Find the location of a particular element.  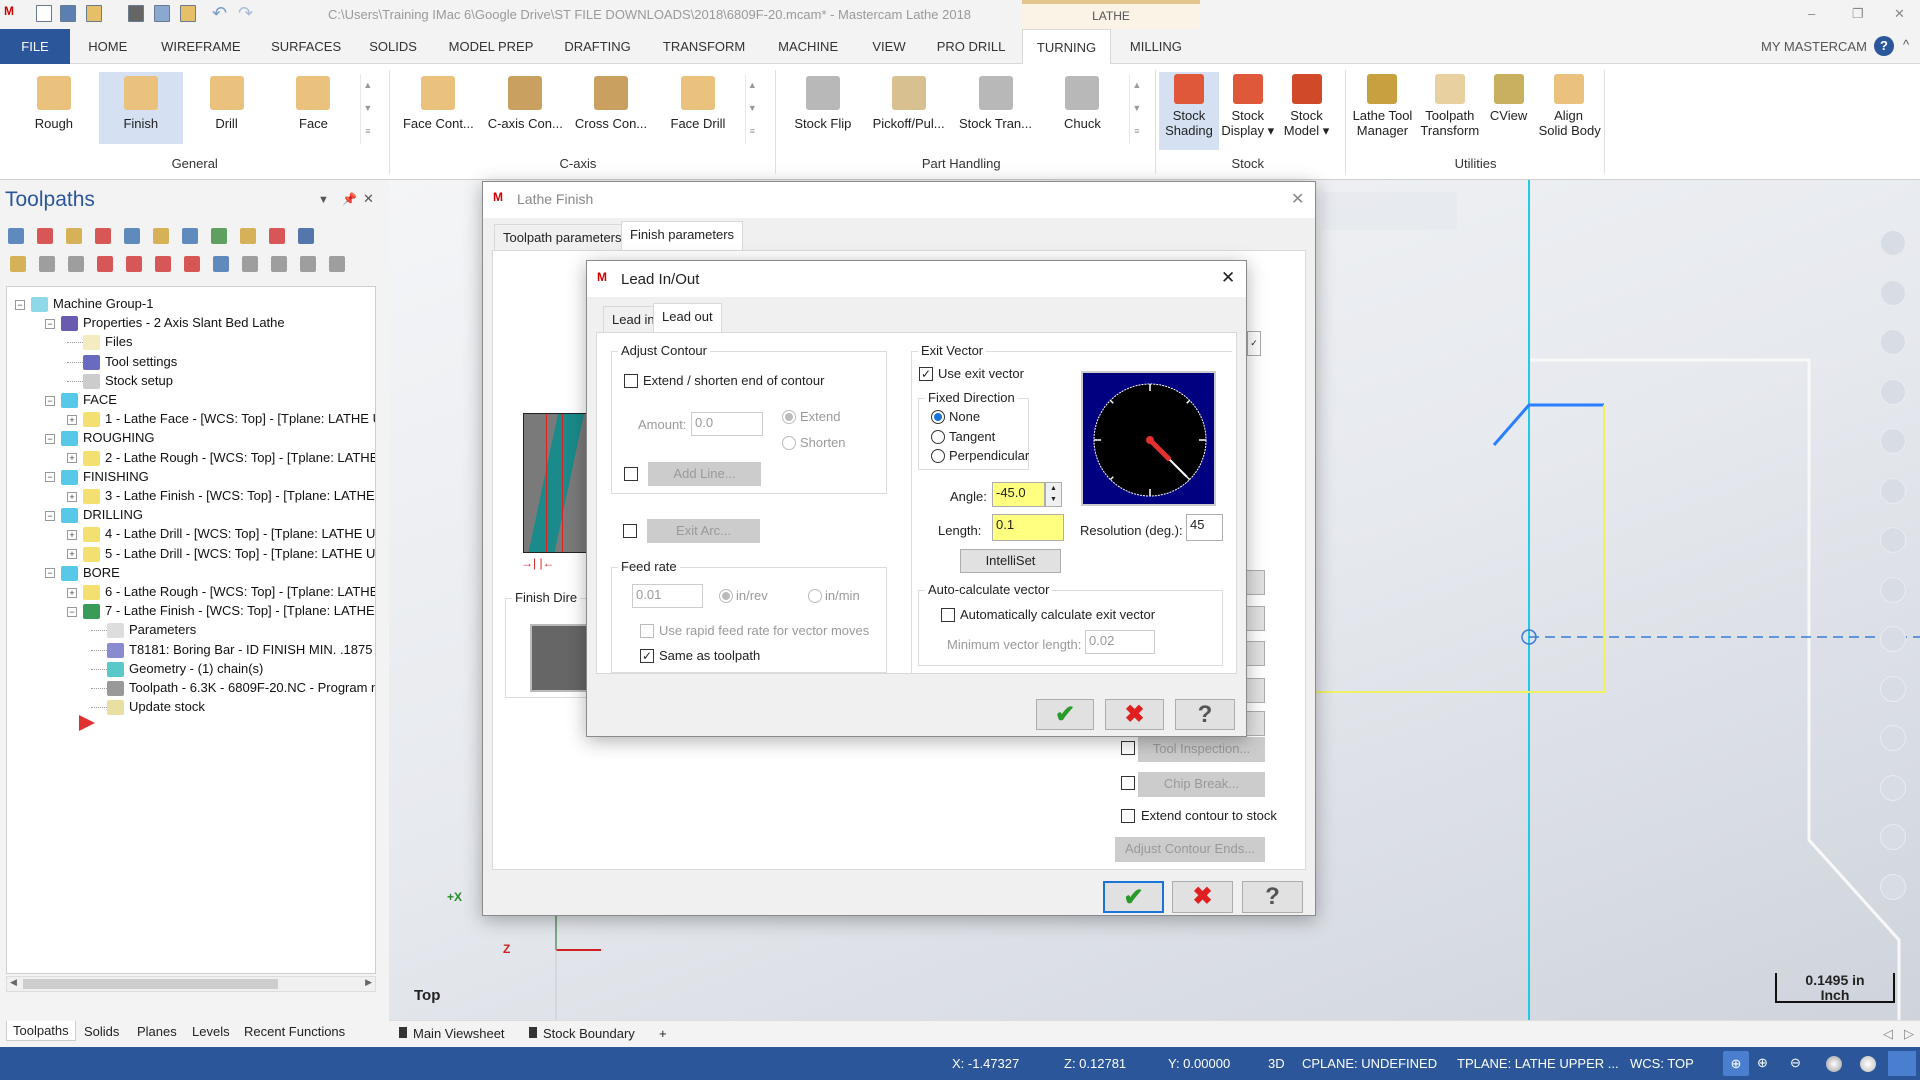

auto-calculate-checkbox is located at coordinates (948, 615).